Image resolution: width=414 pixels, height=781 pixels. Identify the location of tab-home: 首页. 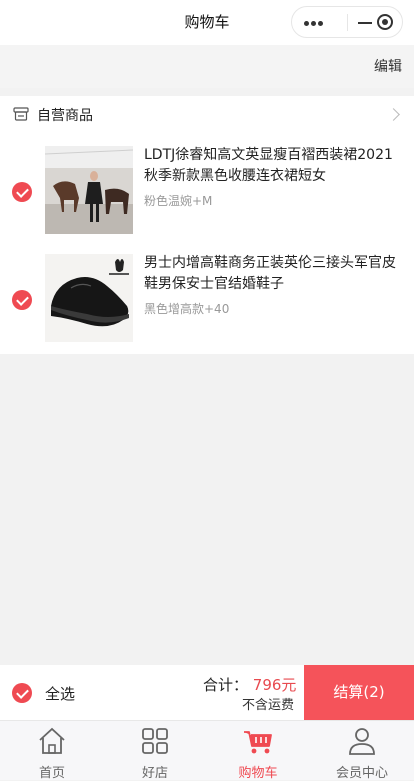
(52, 751).